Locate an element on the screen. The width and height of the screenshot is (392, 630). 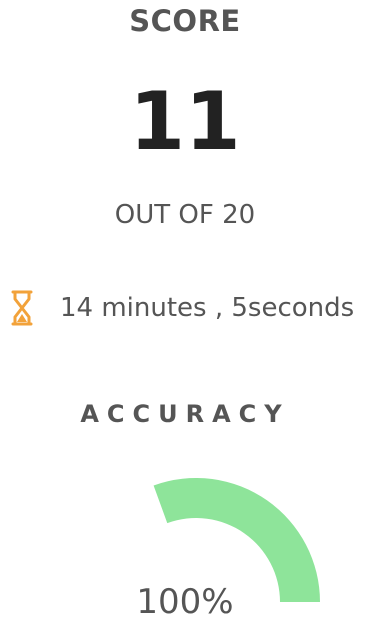
score-value: 11 is located at coordinates (185, 121).